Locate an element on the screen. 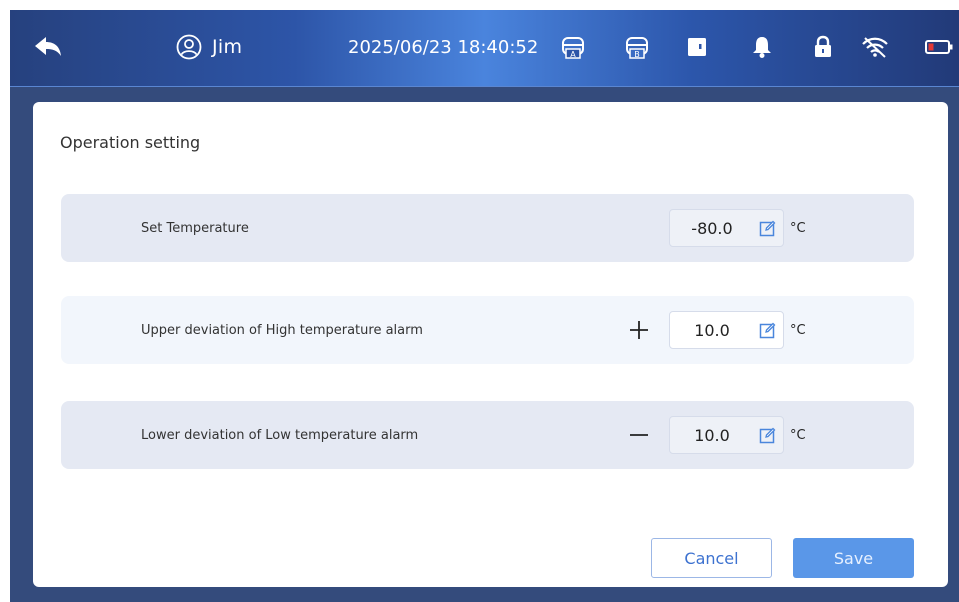  cancel-button: Cancel is located at coordinates (711, 558).